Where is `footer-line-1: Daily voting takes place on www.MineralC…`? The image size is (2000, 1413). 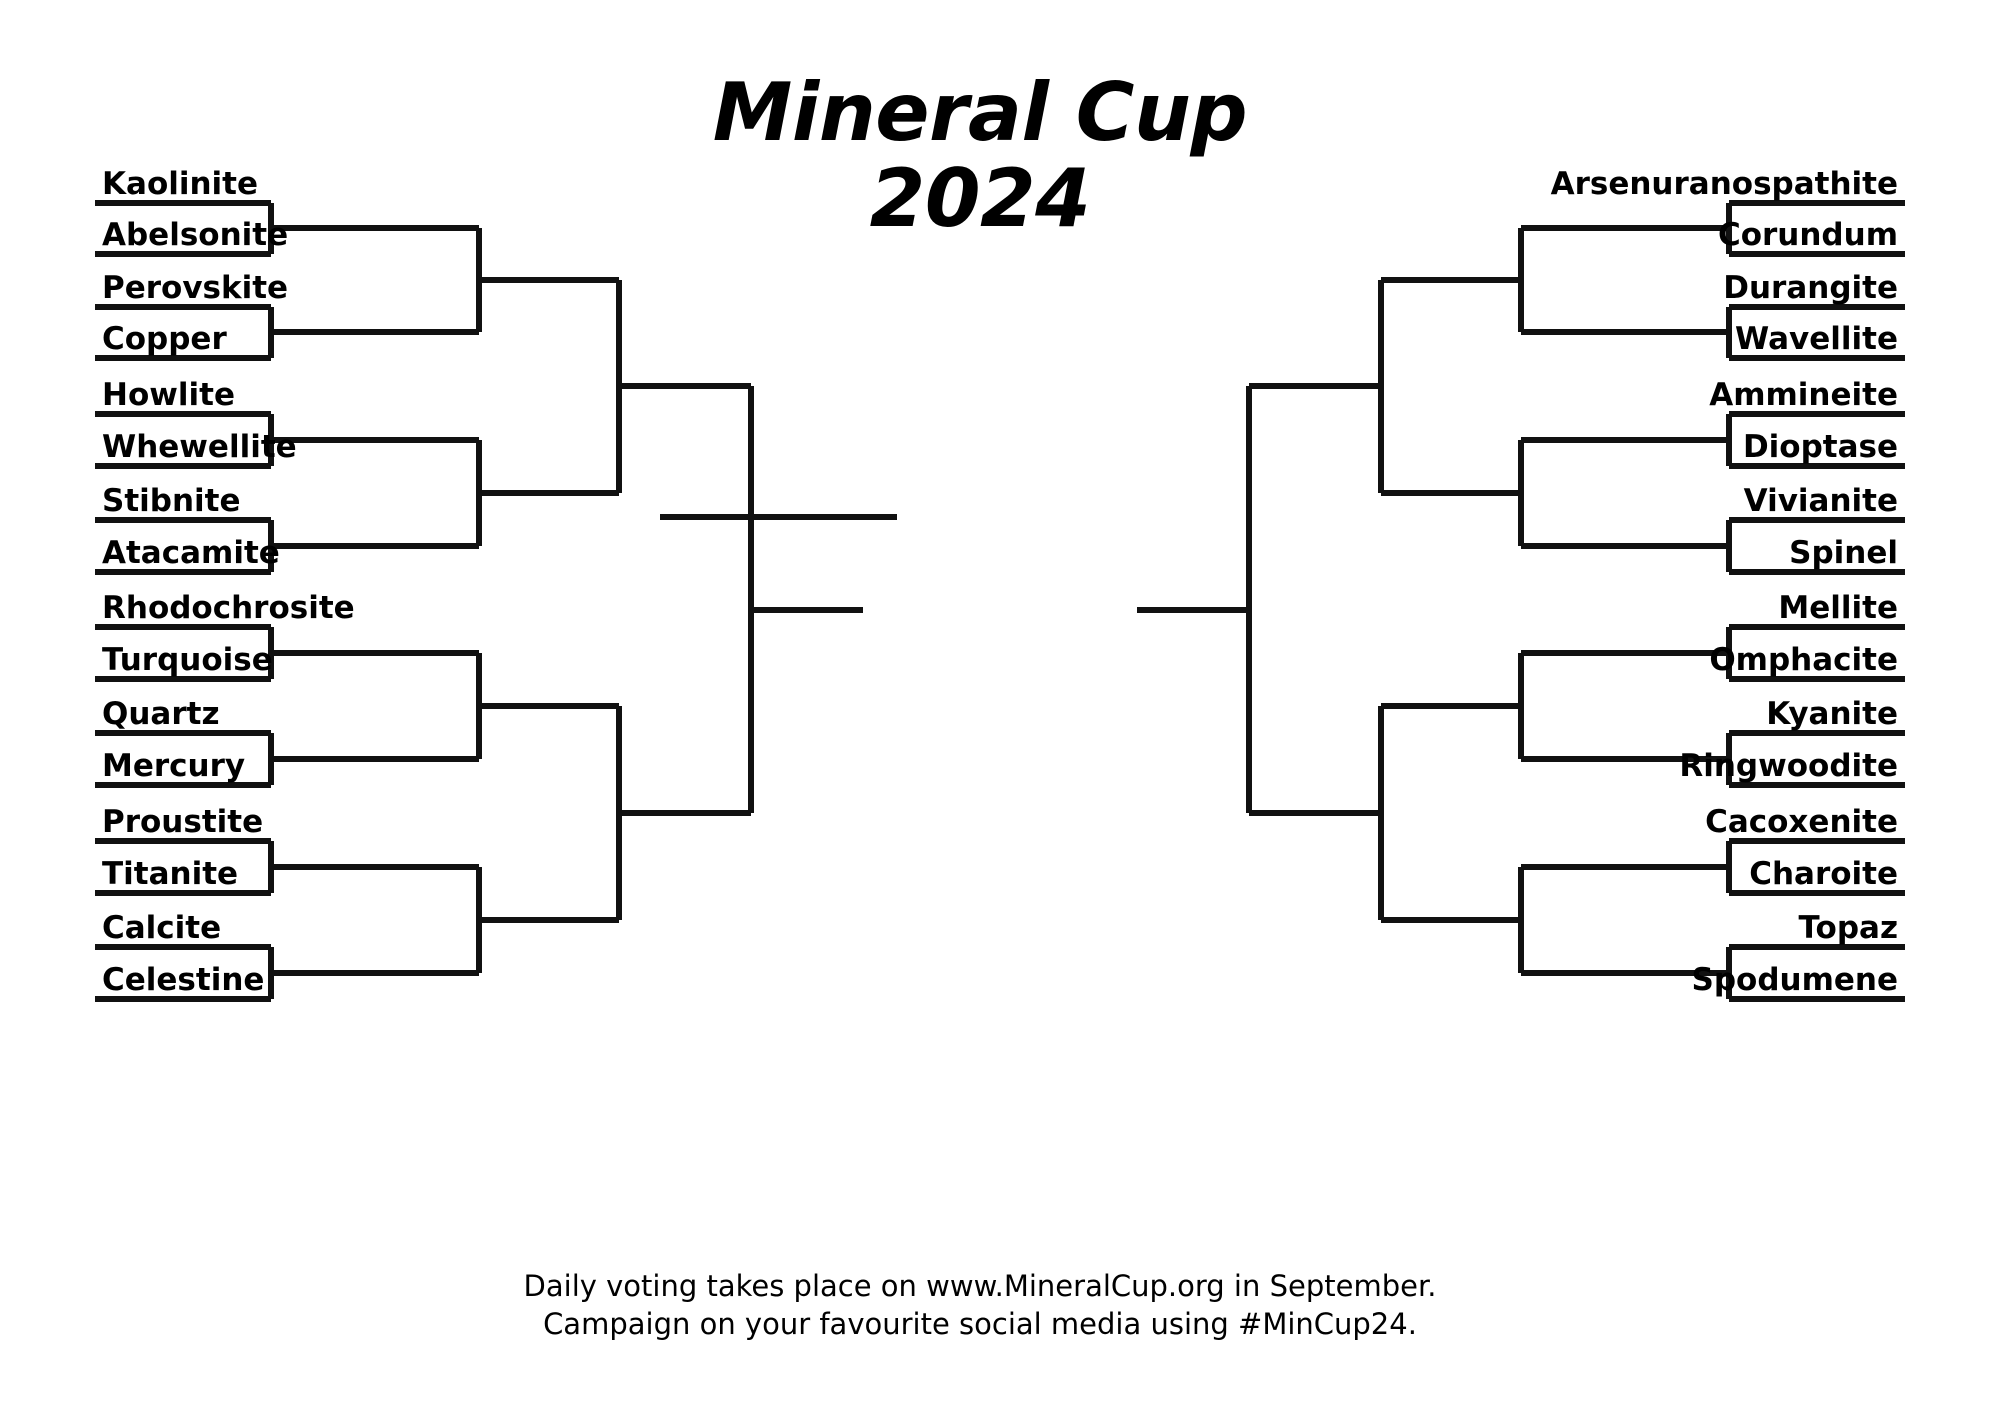 footer-line-1: Daily voting takes place on www.MineralC… is located at coordinates (980, 1286).